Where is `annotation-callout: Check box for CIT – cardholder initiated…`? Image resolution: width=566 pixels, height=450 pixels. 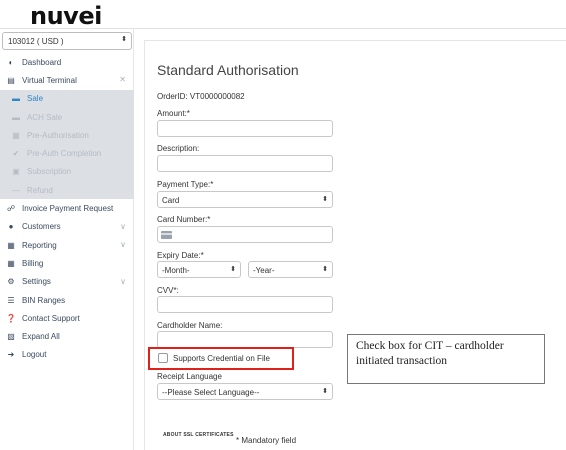 annotation-callout: Check box for CIT – cardholder initiated… is located at coordinates (446, 359).